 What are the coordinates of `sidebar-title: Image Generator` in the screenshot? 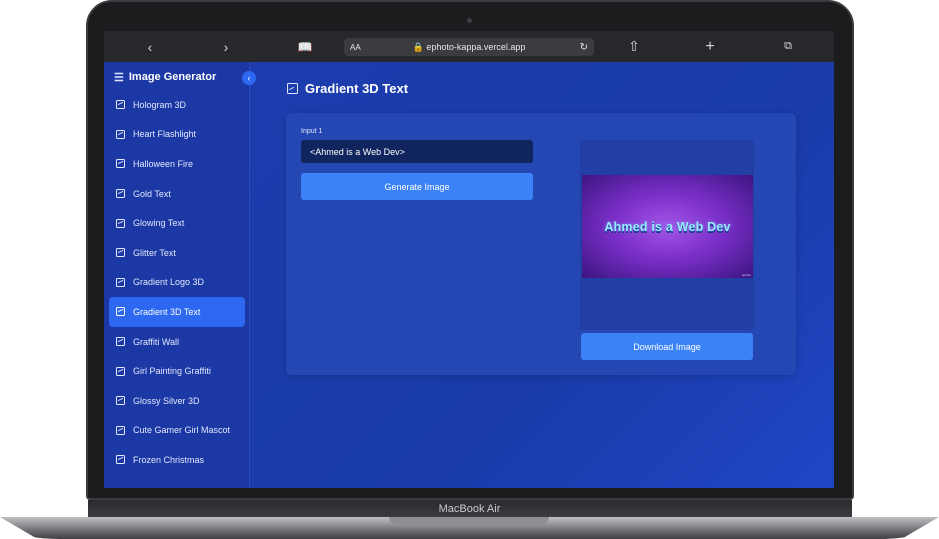 It's located at (172, 77).